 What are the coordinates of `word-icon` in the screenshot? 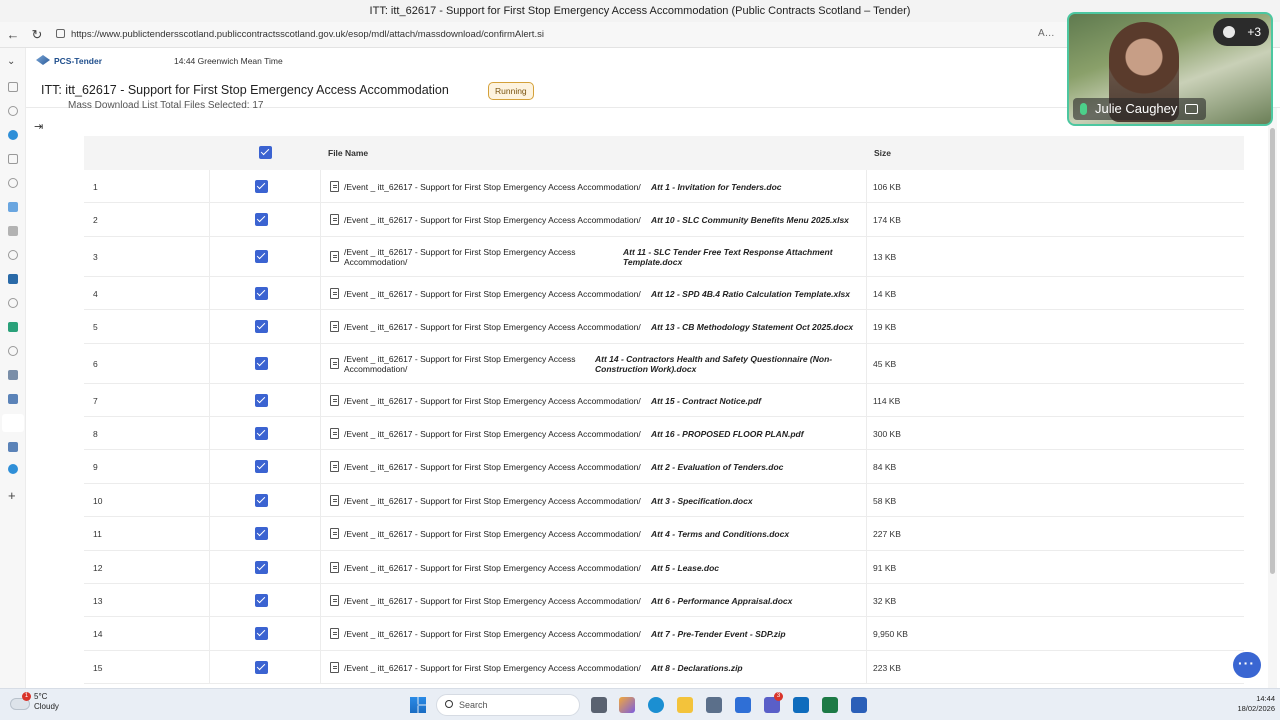 It's located at (859, 705).